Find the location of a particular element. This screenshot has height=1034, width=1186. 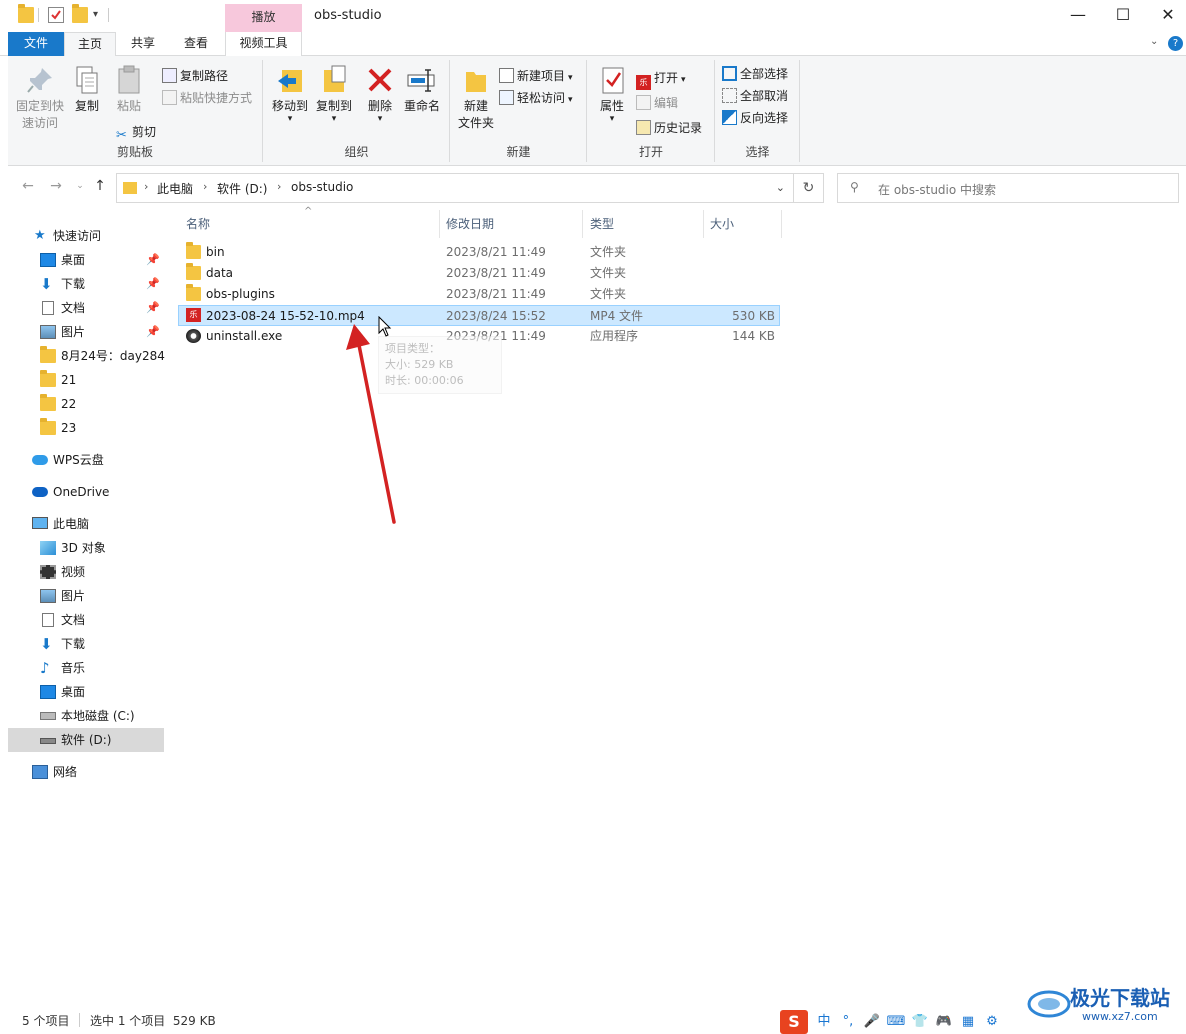

refresh-icon: ↻ is located at coordinates (809, 188).